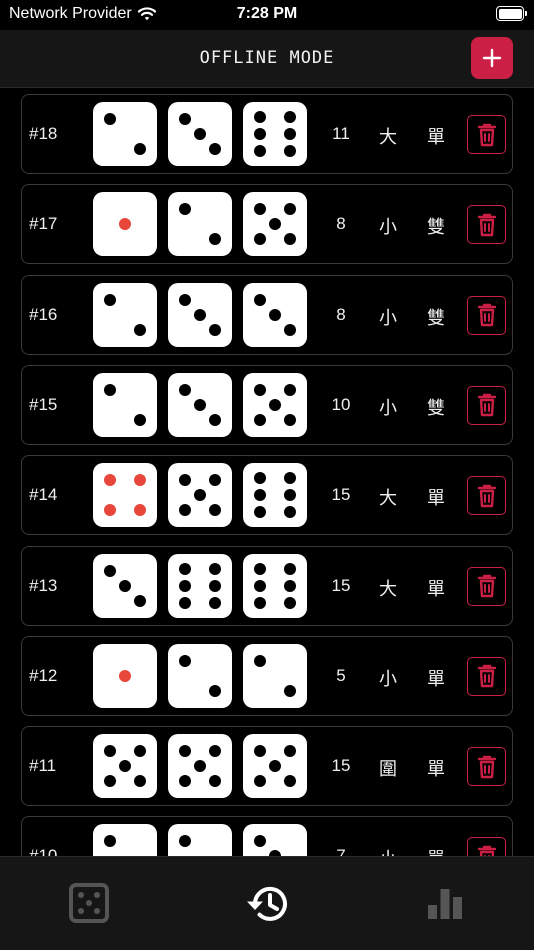  I want to click on tab-bar, so click(267, 903).